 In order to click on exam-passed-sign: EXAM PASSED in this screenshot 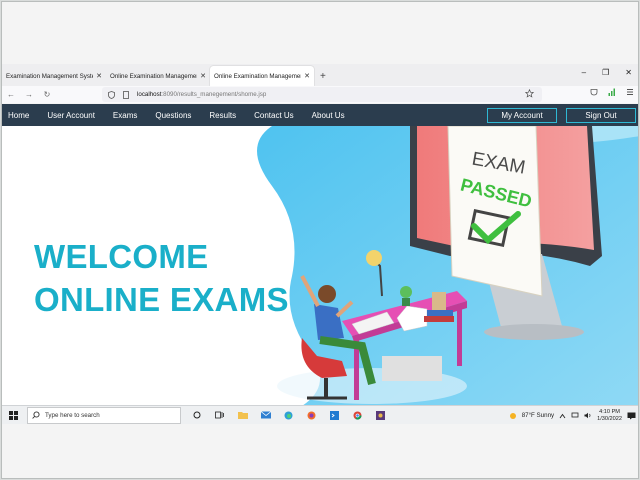, I will do `click(495, 211)`.